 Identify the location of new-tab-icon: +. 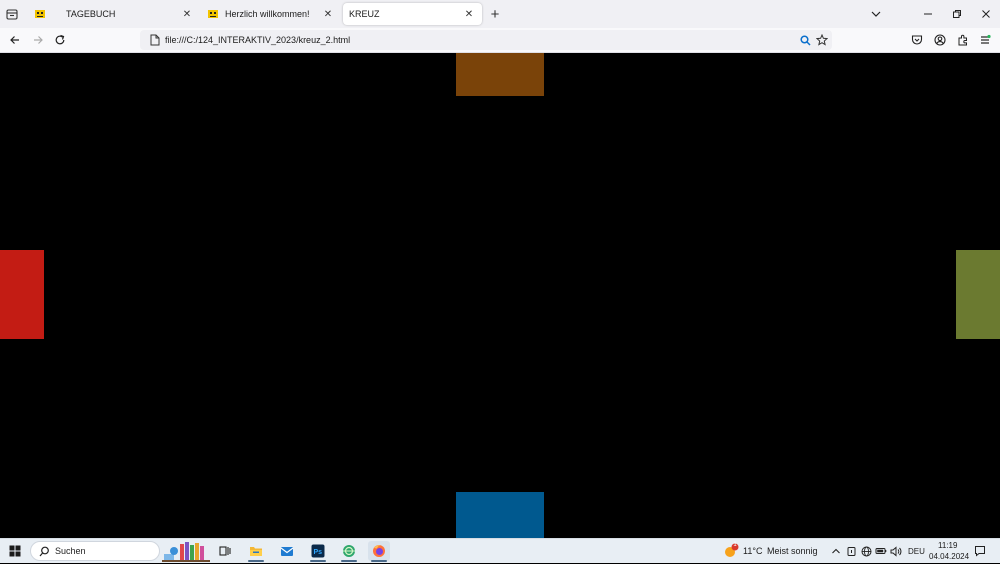
(495, 14).